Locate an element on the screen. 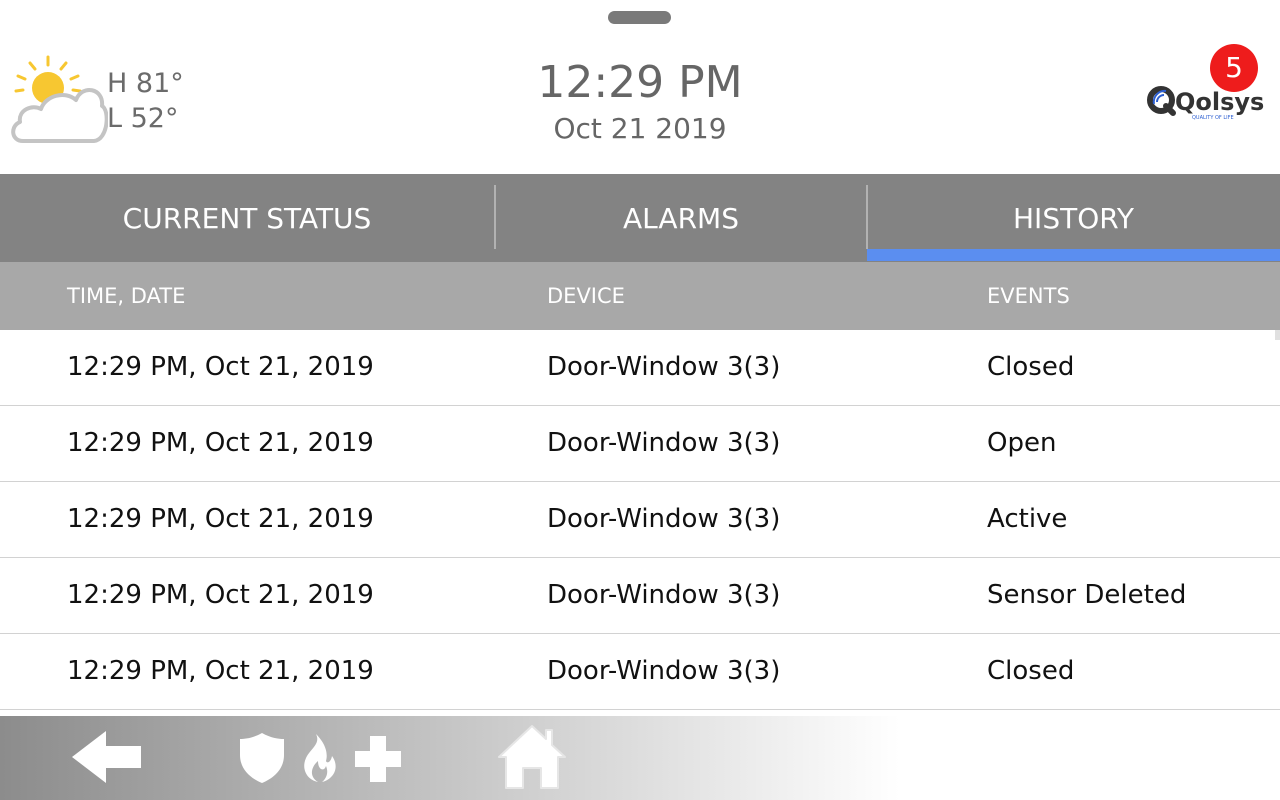 This screenshot has width=1280, height=800. row-event: Active is located at coordinates (1027, 519).